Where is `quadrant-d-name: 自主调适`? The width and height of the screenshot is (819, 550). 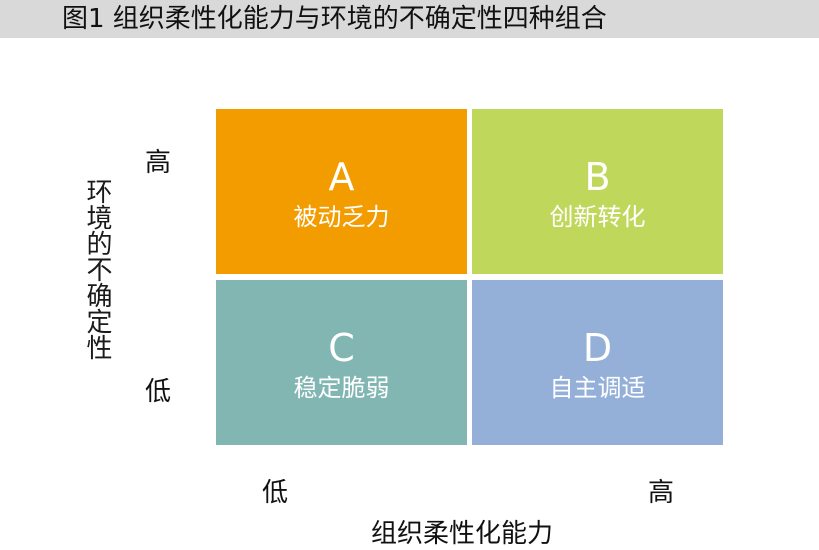
quadrant-d-name: 自主调适 is located at coordinates (597, 388).